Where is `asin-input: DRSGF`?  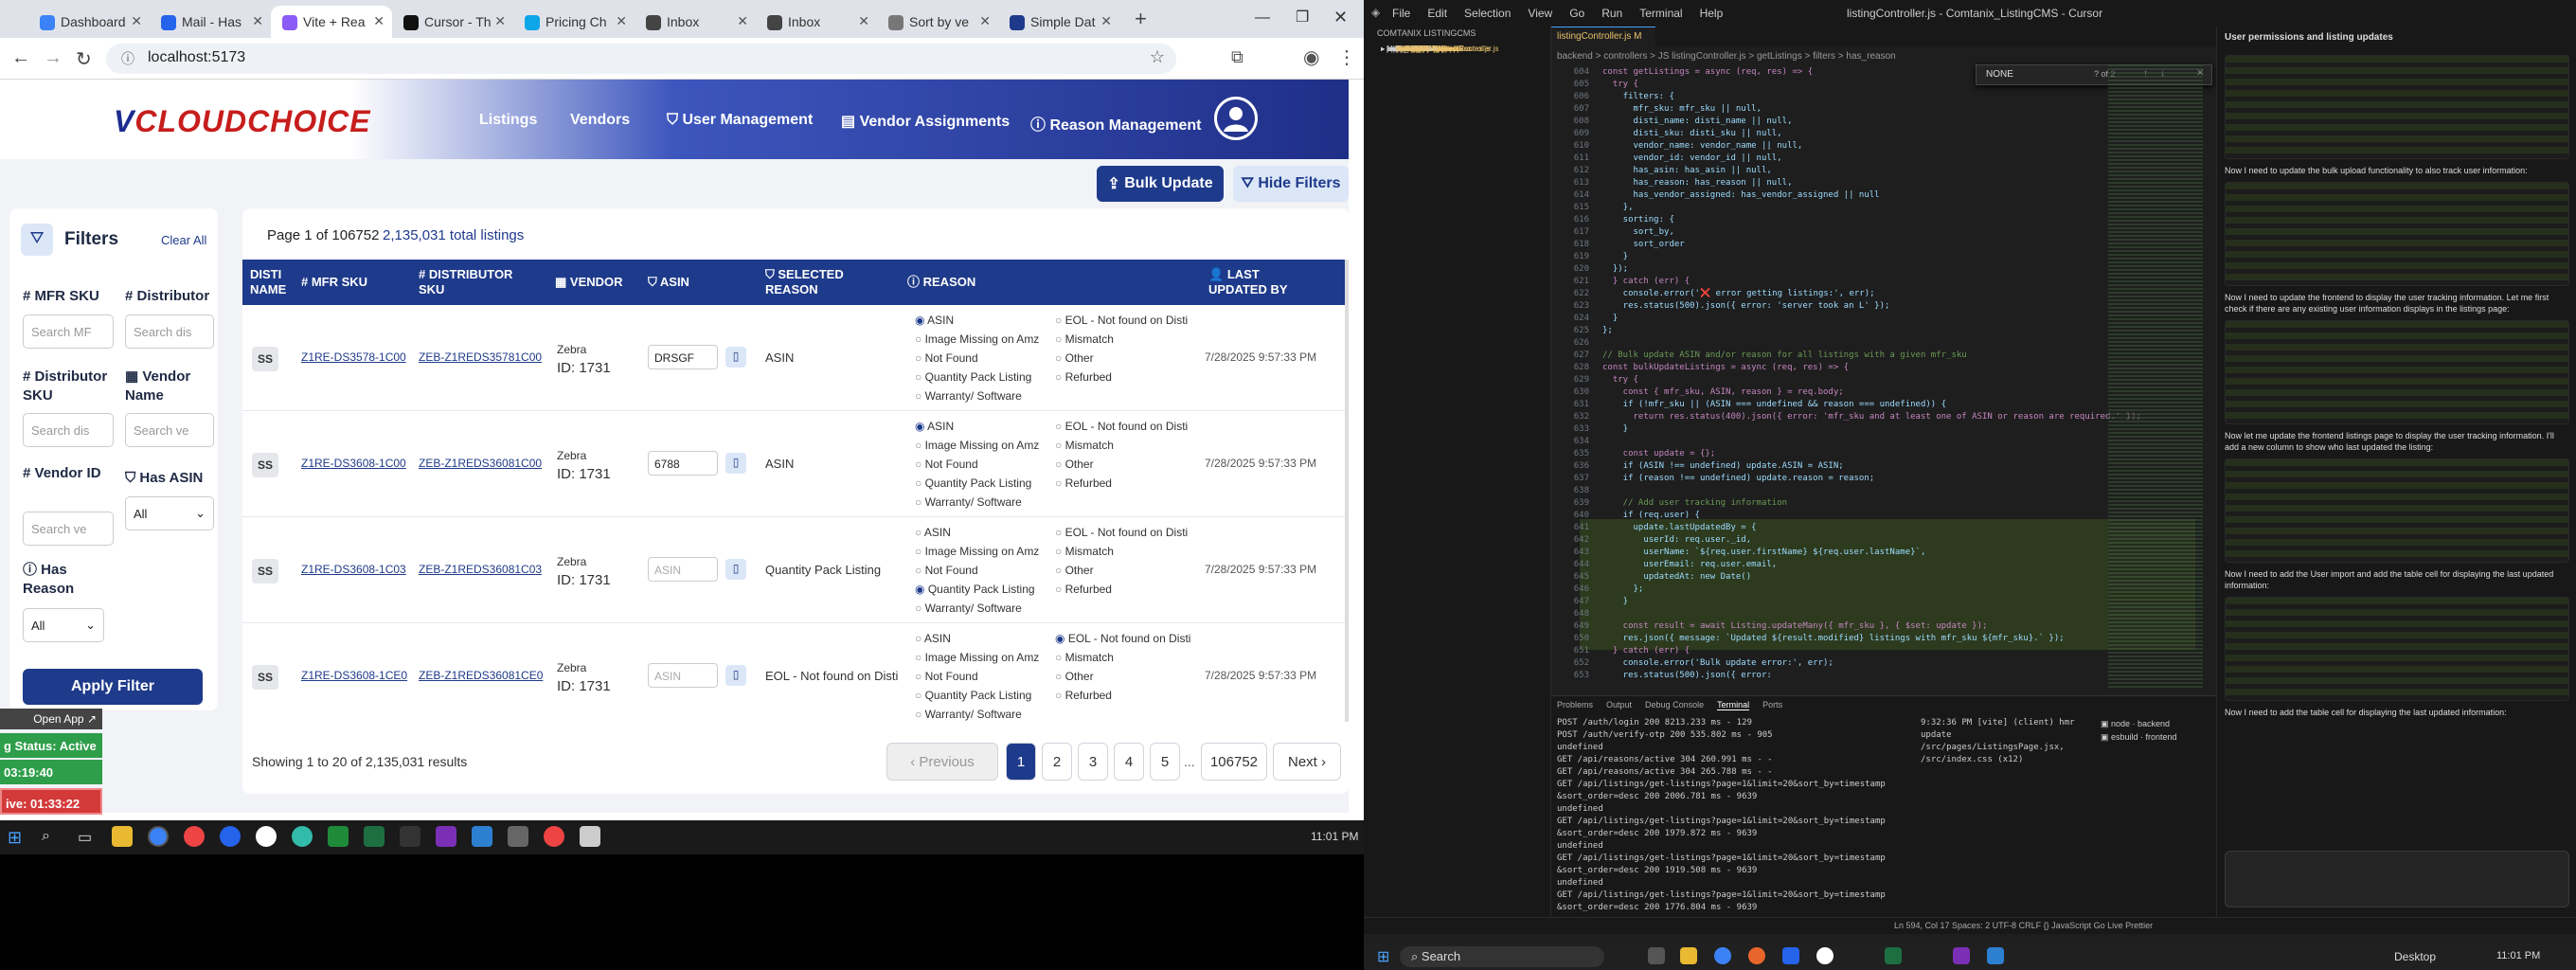 asin-input: DRSGF is located at coordinates (683, 357).